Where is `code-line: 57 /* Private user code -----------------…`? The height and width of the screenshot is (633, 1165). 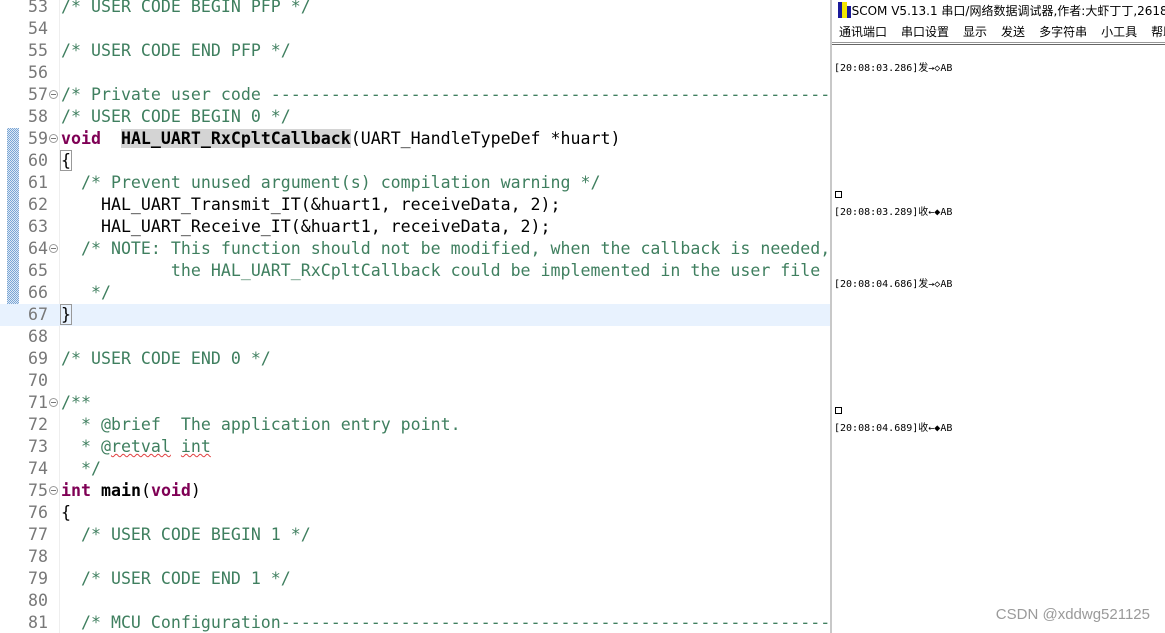
code-line: 57 /* Private user code -----------------… is located at coordinates (415, 95).